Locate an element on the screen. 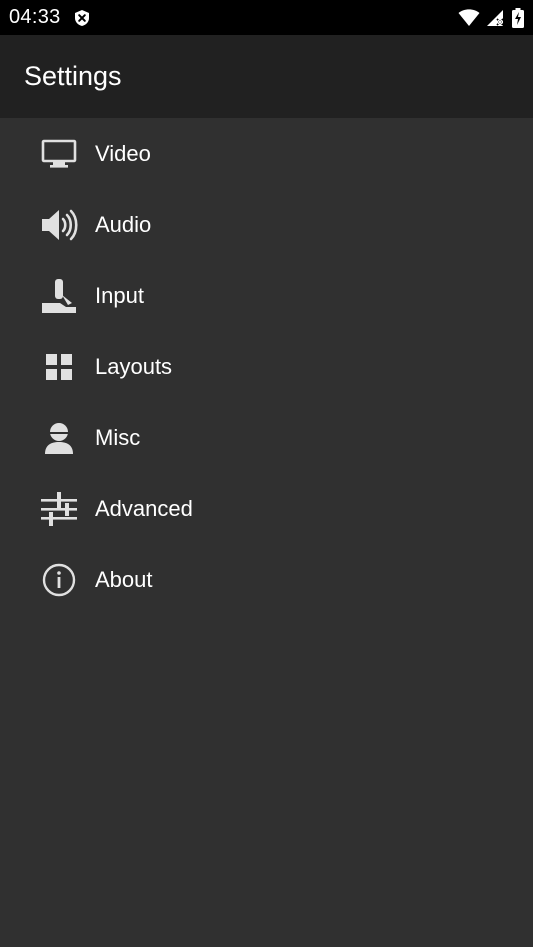 The image size is (533, 947). monitor-icon is located at coordinates (59, 154).